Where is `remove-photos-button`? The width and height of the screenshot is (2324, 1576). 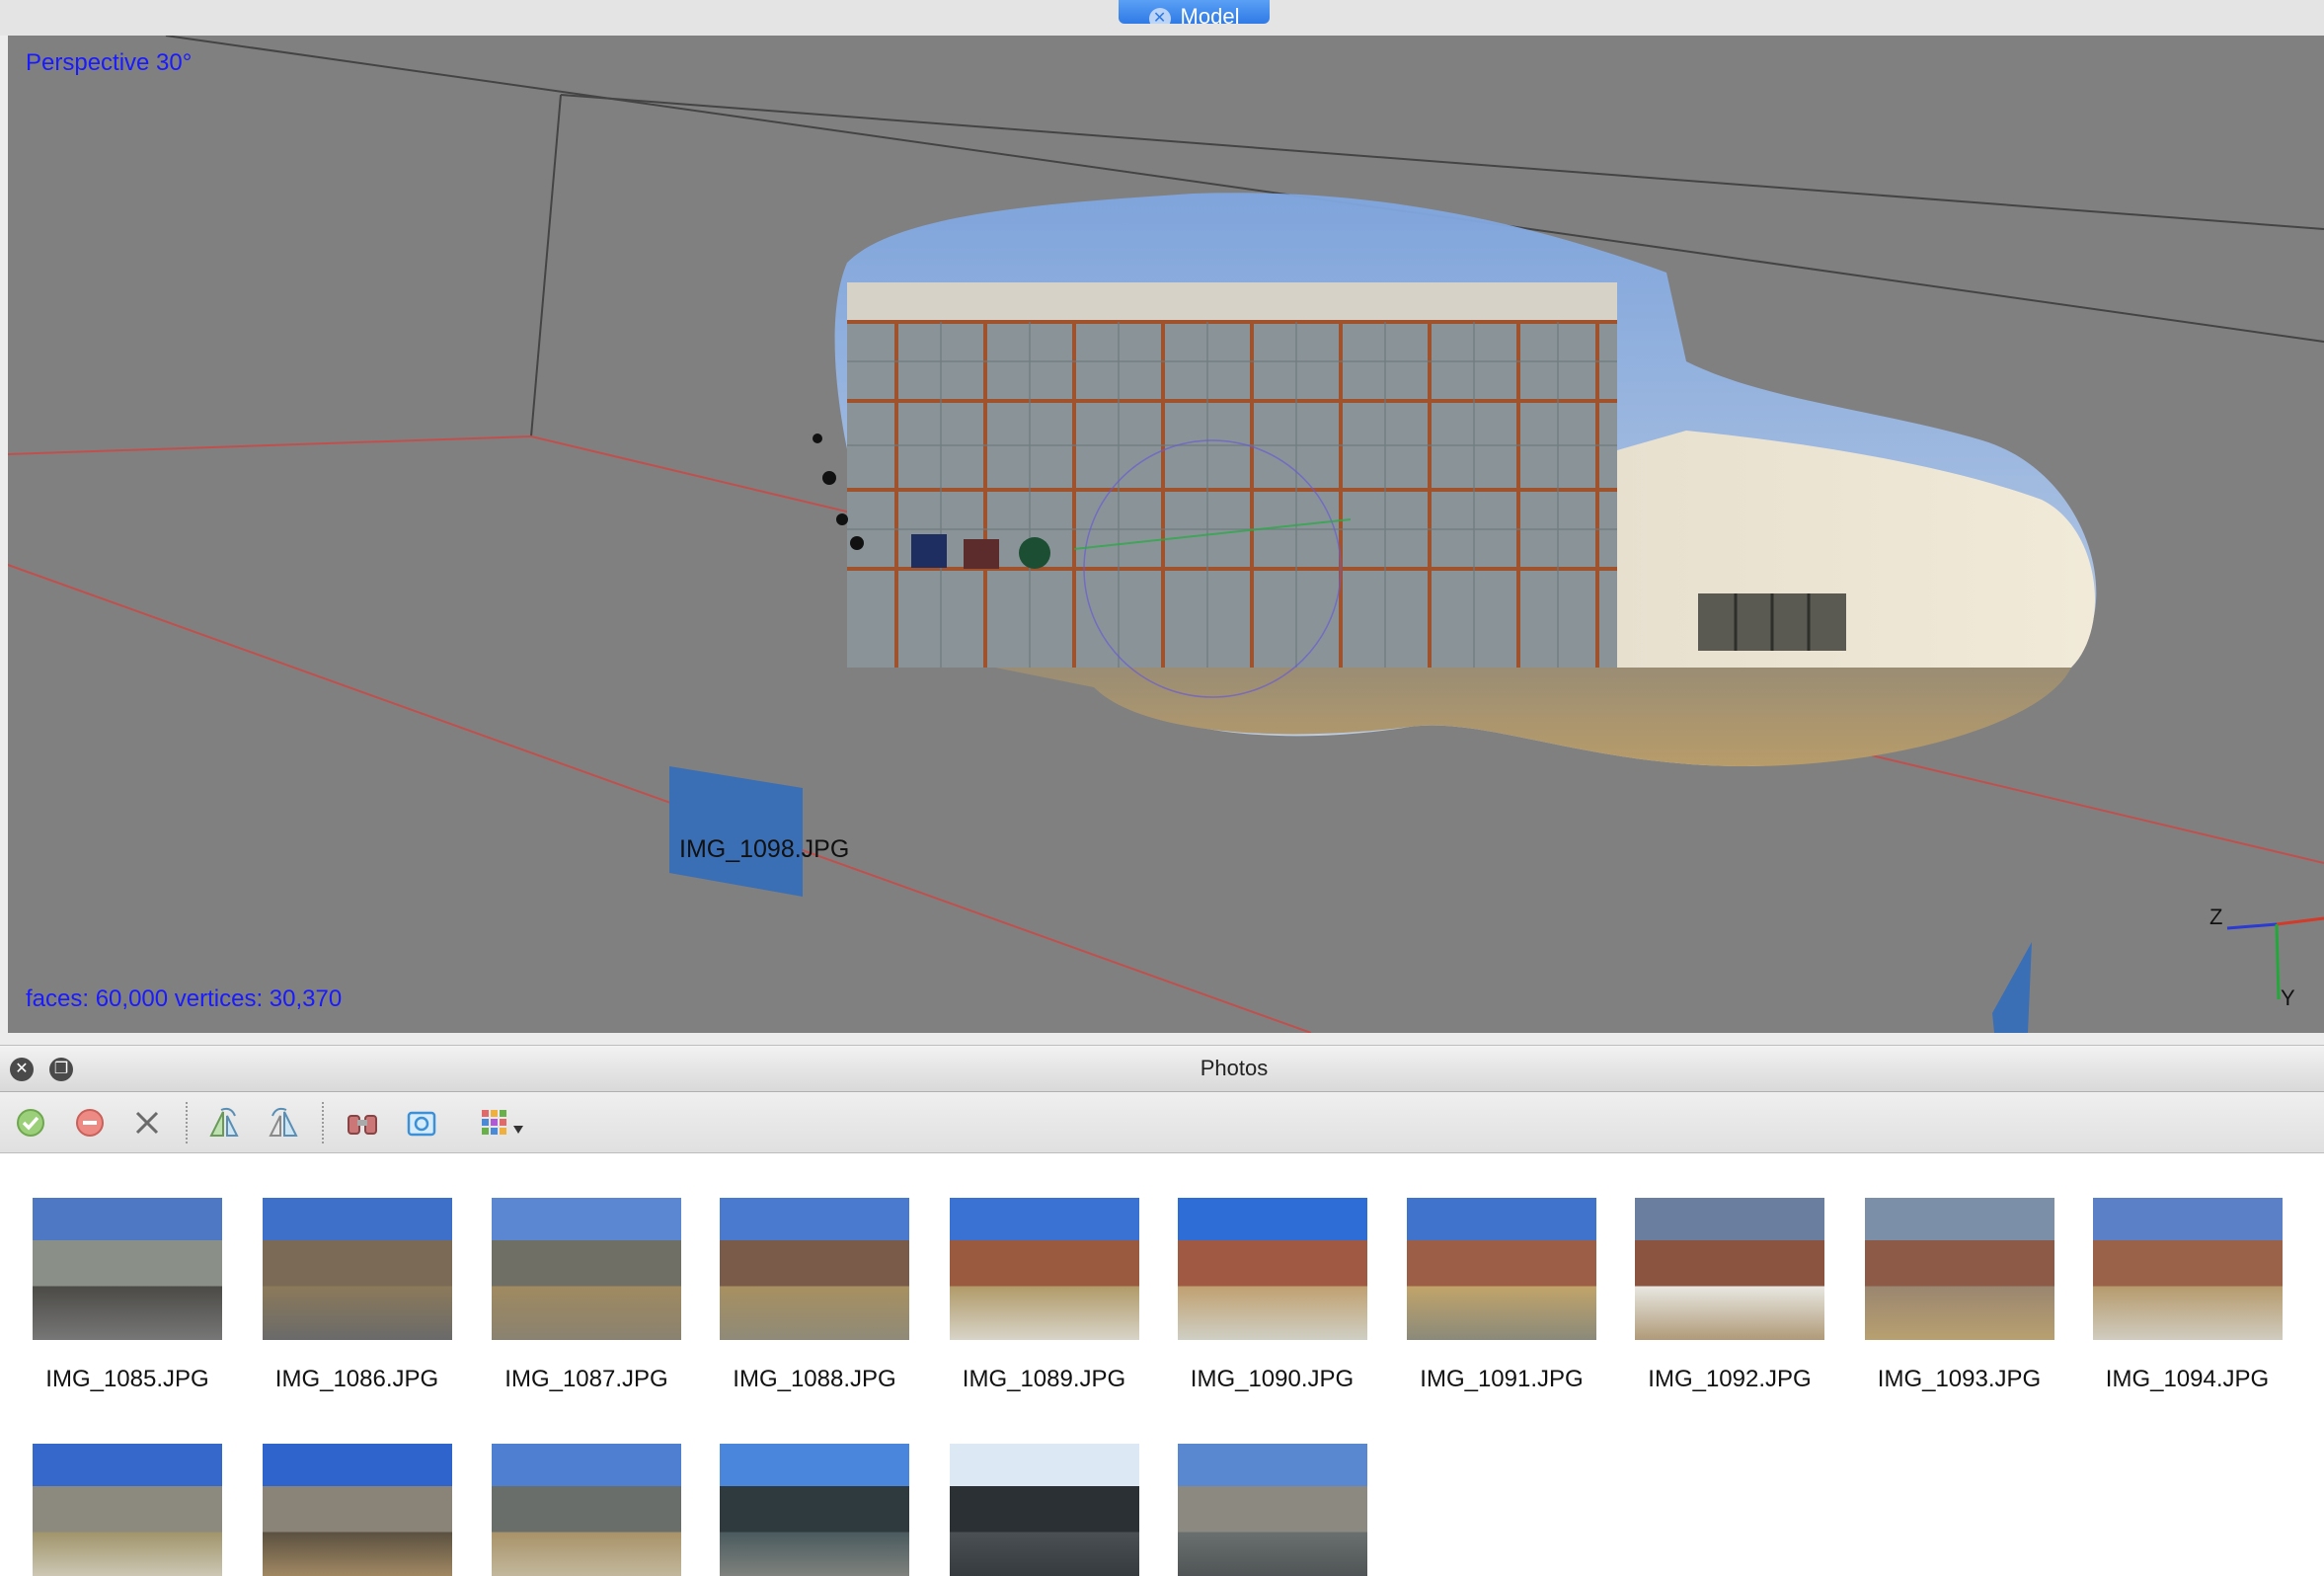 remove-photos-button is located at coordinates (147, 1123).